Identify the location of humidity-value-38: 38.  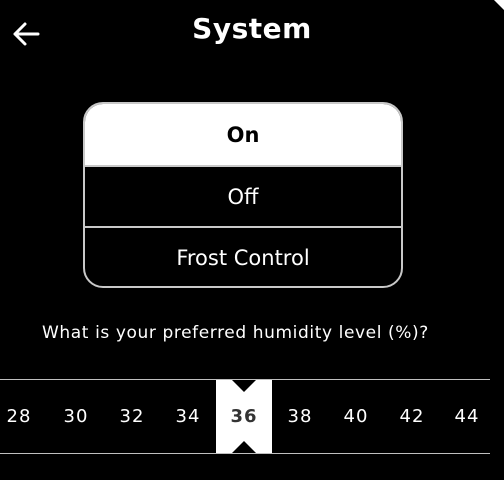
(300, 416).